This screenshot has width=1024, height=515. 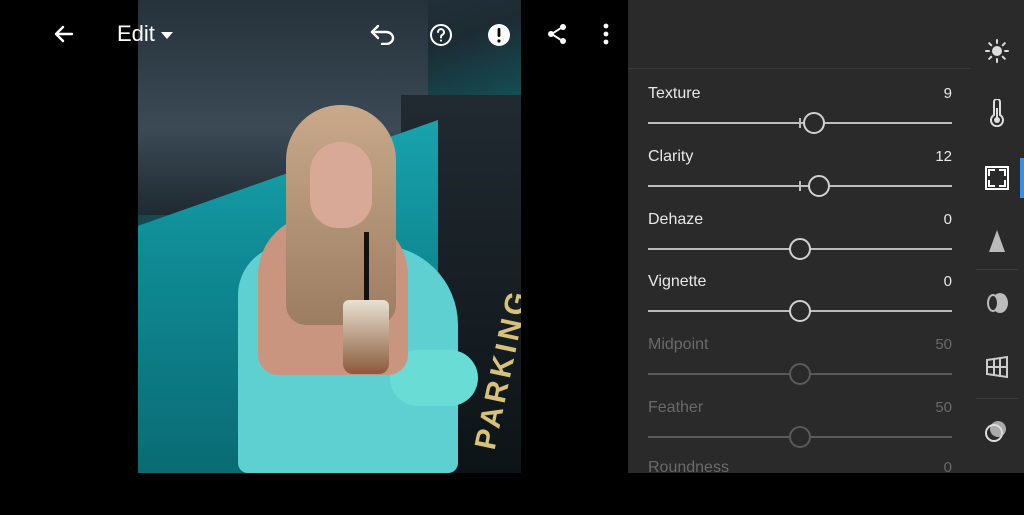 I want to click on slider-row-dehaze: Dehaze 0, so click(x=800, y=239).